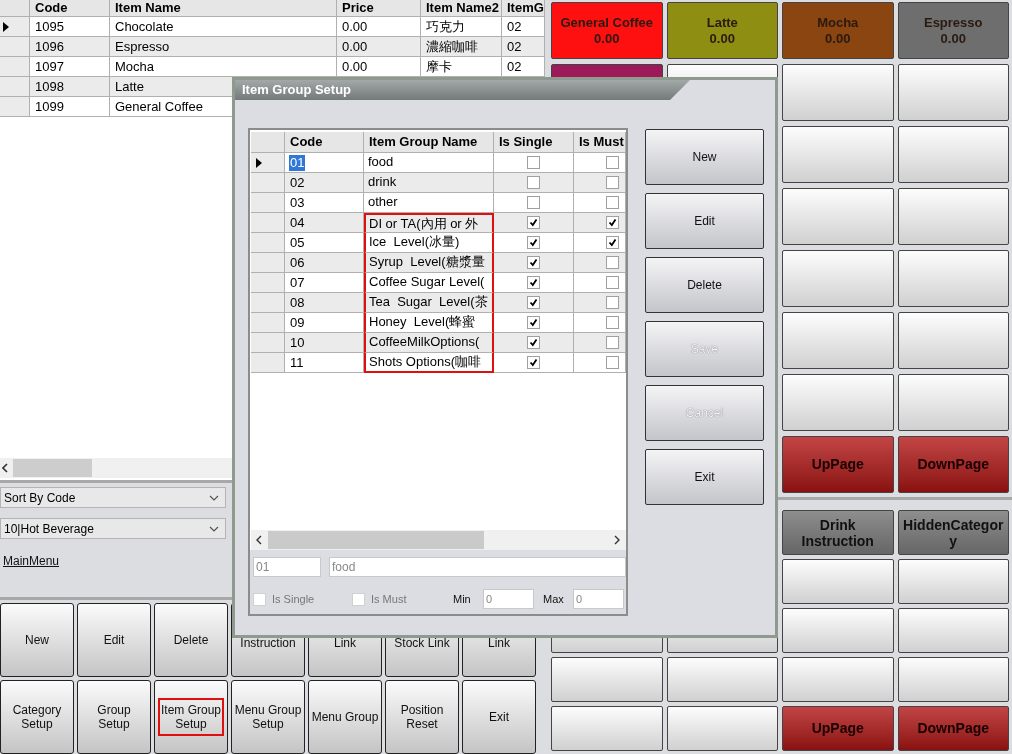  I want to click on menu-item-button: General Coffee 0.00, so click(607, 30).